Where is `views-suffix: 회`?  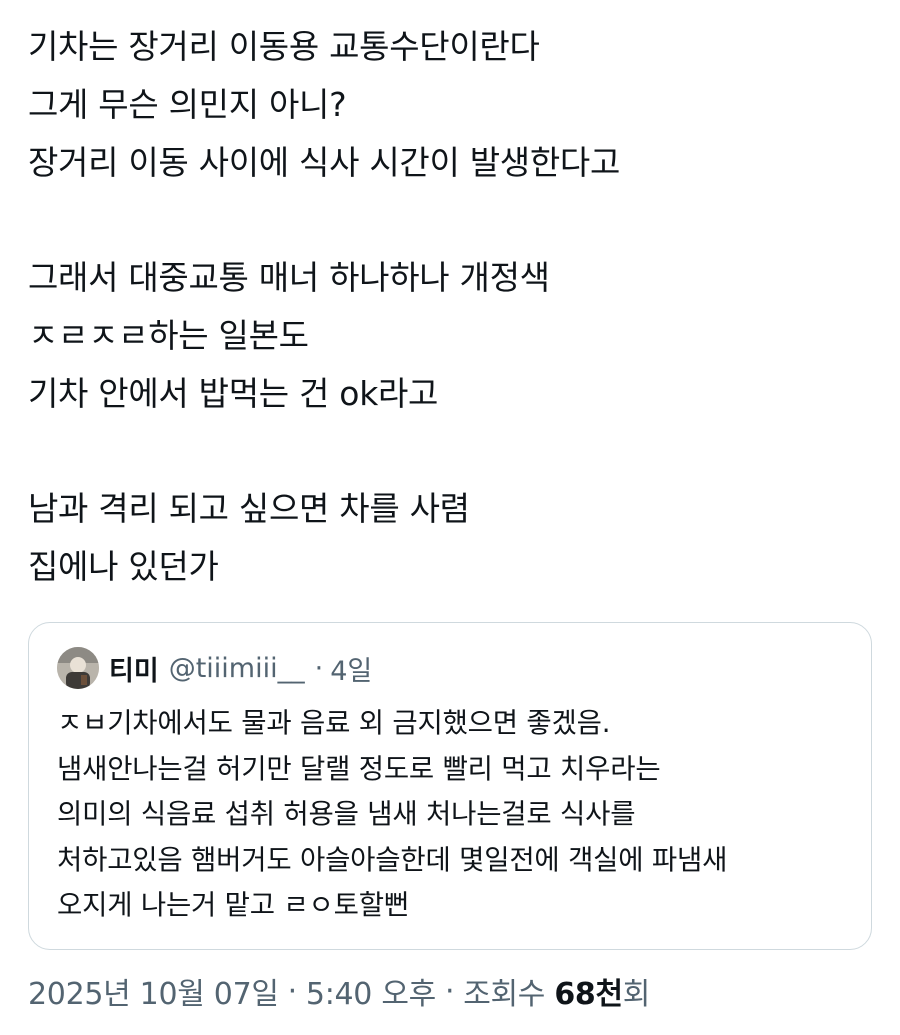
views-suffix: 회 is located at coordinates (636, 994).